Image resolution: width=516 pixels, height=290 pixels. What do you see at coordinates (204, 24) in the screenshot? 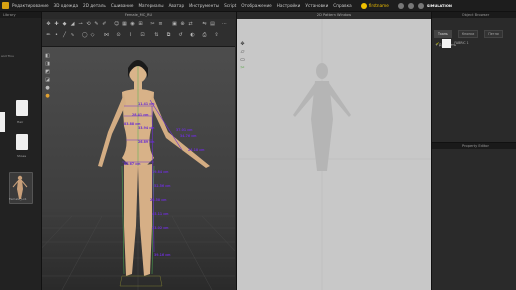
I see `symmetry-tool-icon: ⇋` at bounding box center [204, 24].